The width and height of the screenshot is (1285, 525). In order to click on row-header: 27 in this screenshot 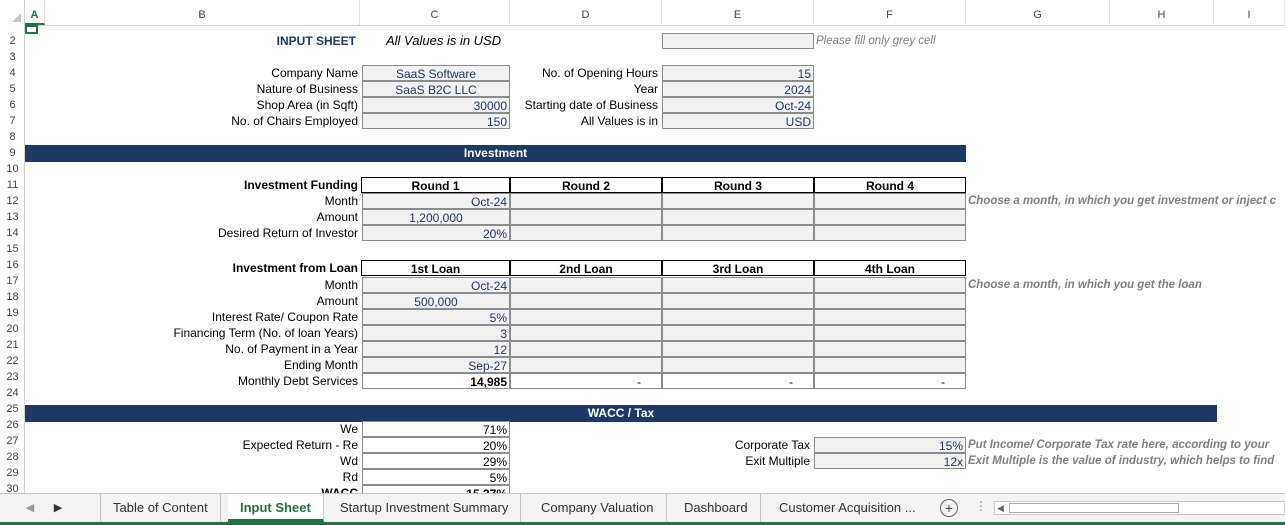, I will do `click(12, 441)`.